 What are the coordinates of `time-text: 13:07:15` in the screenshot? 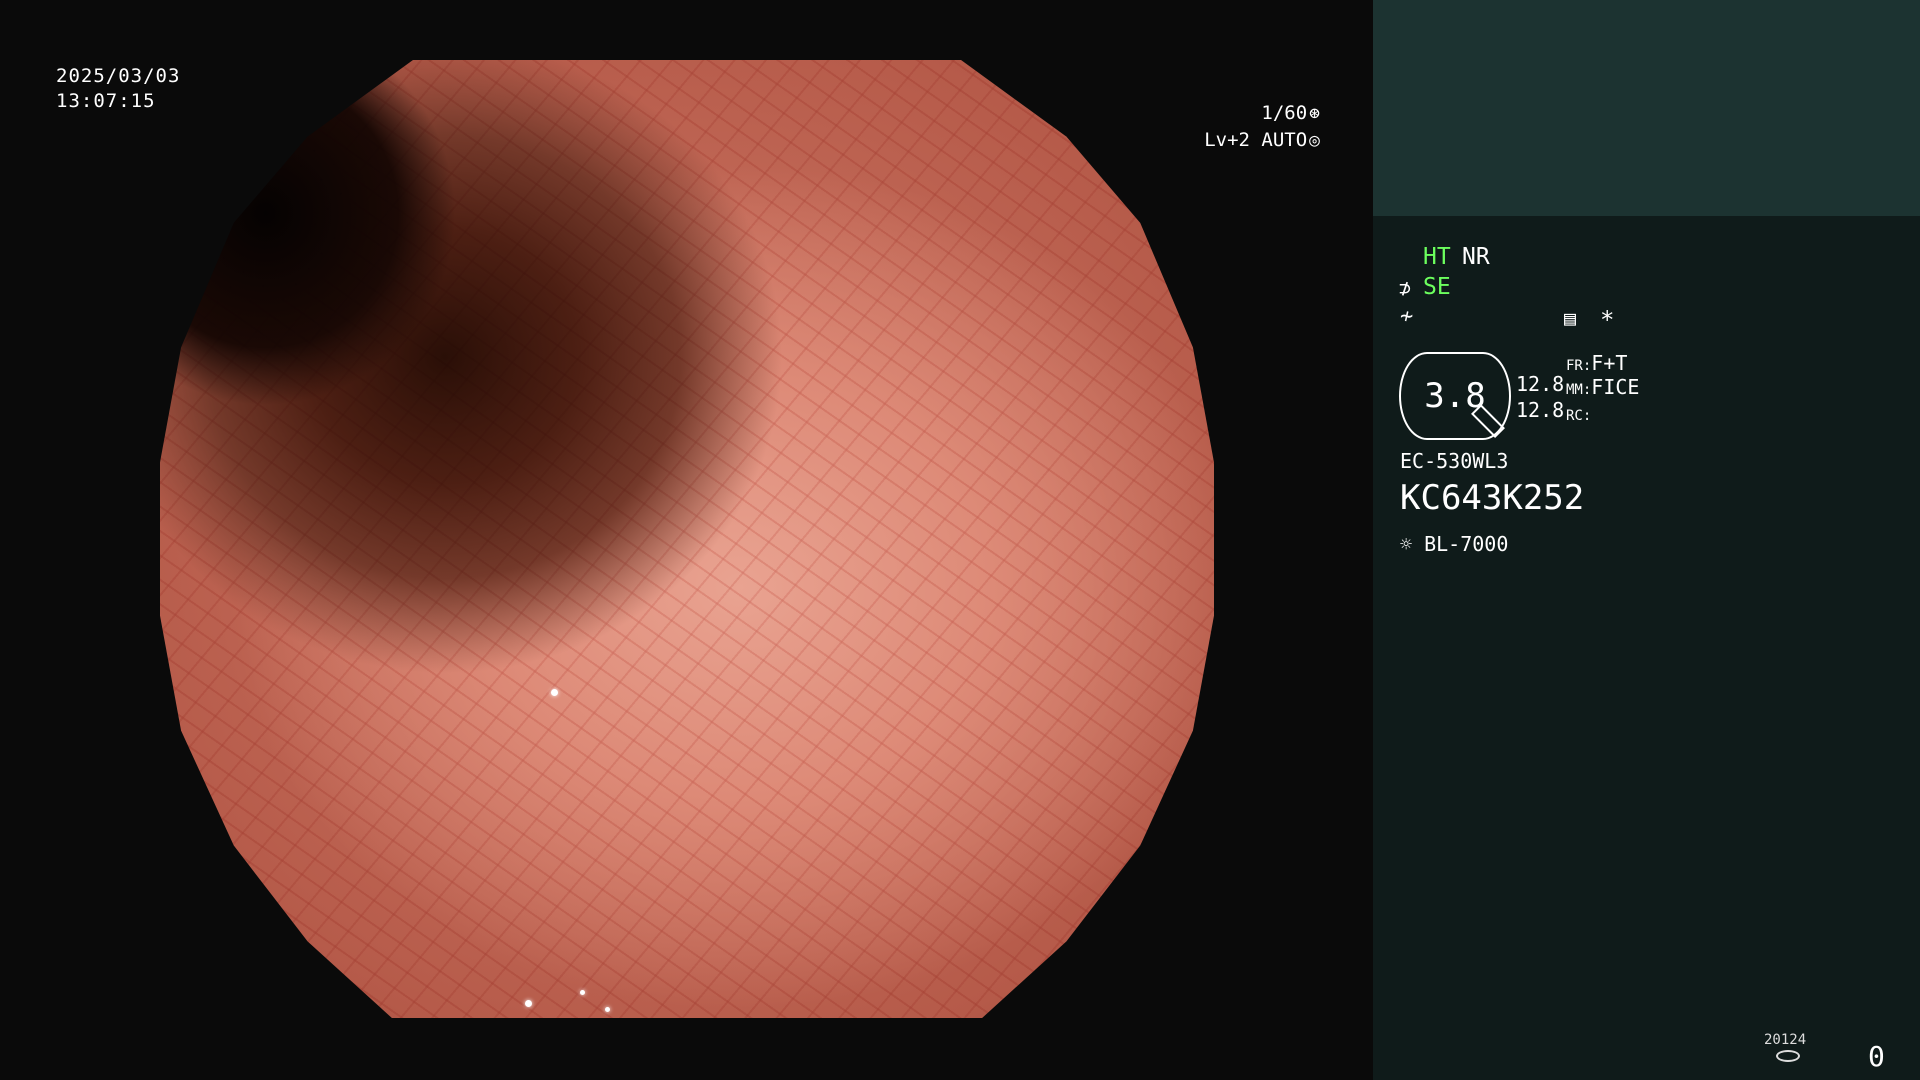 It's located at (106, 101).